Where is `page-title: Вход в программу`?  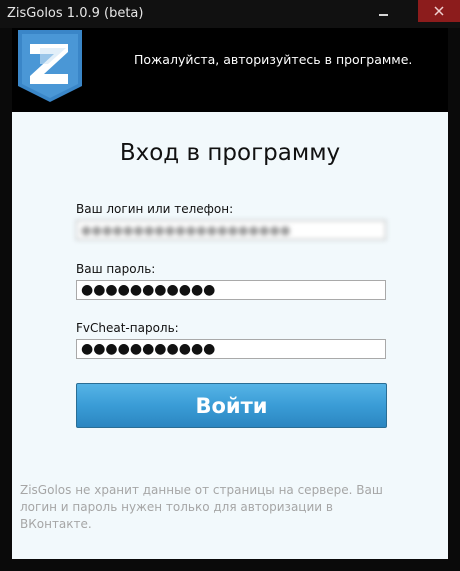 page-title: Вход в программу is located at coordinates (230, 153).